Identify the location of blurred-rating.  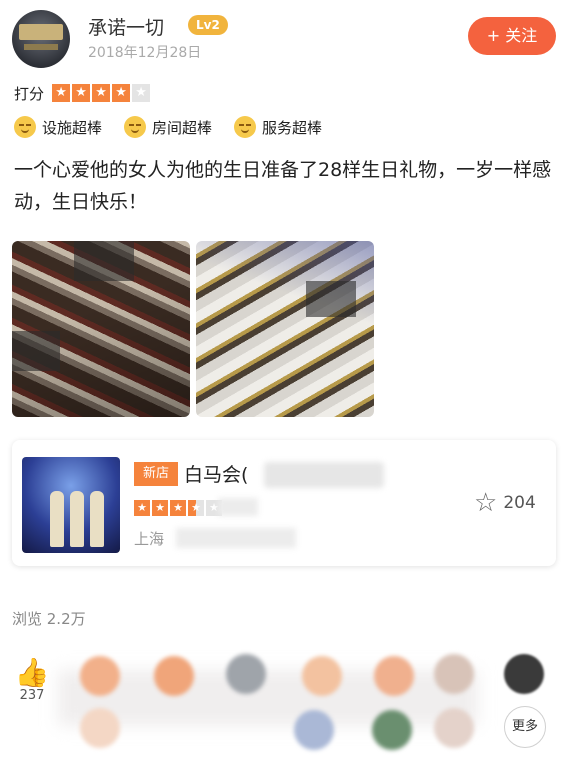
(238, 507).